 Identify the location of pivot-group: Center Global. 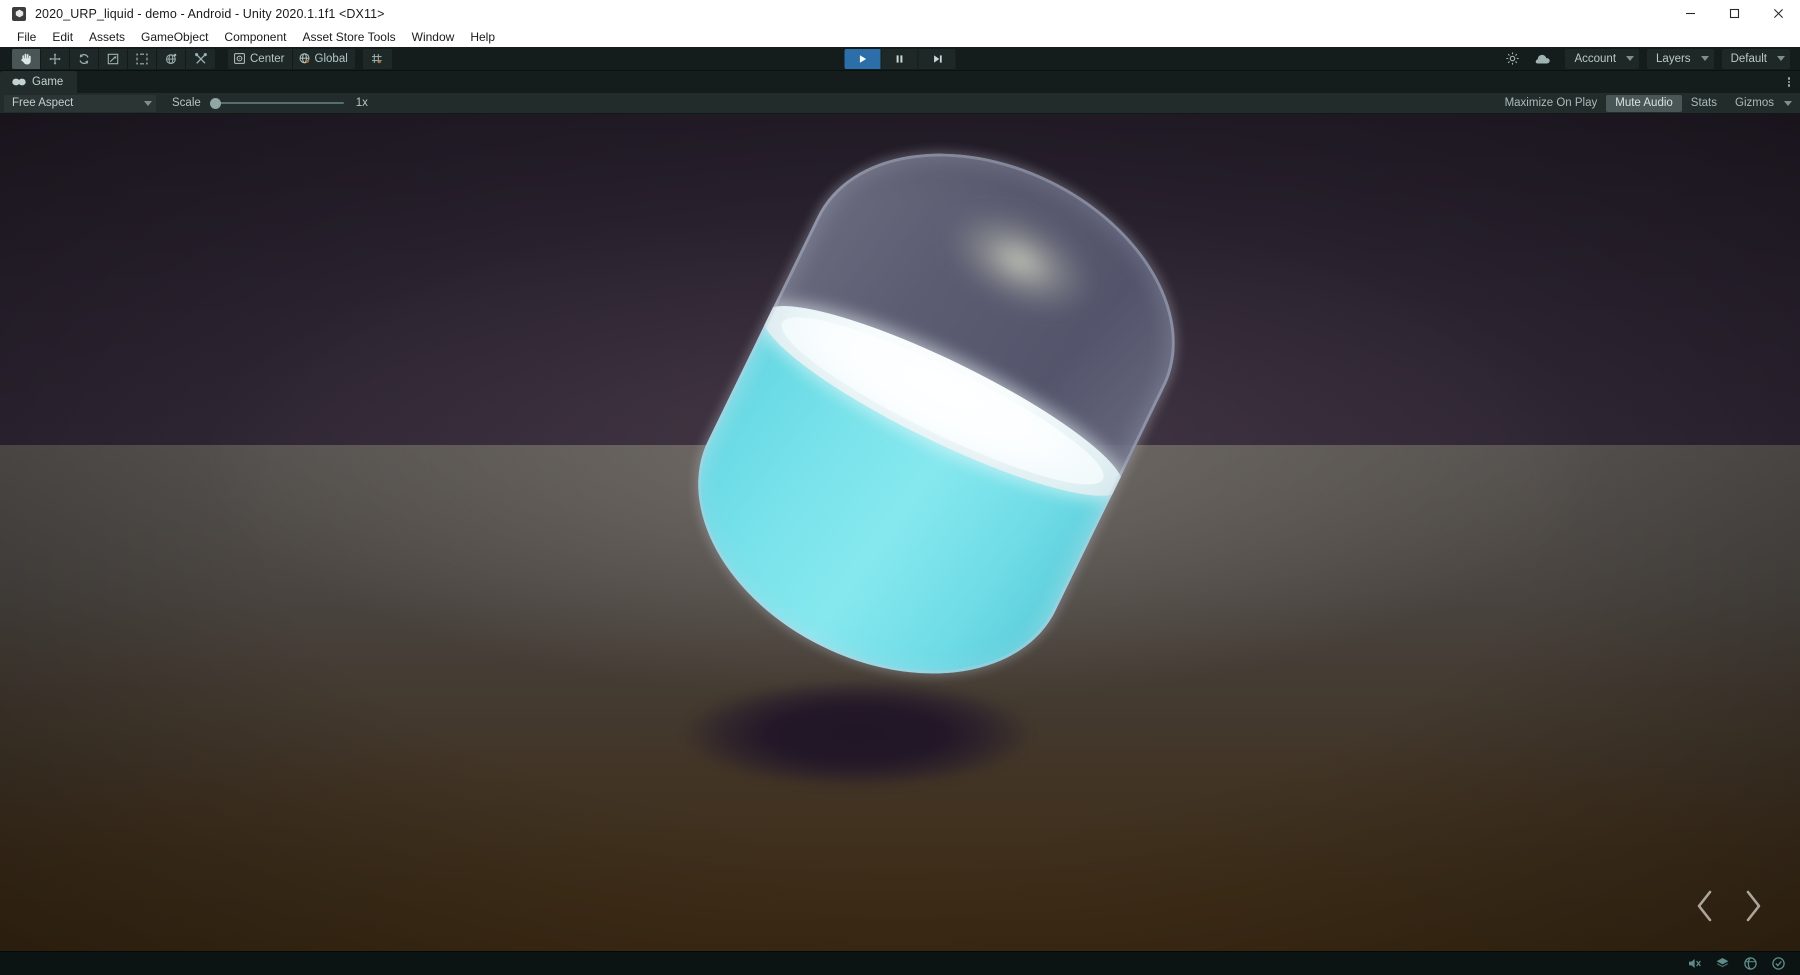
(310, 58).